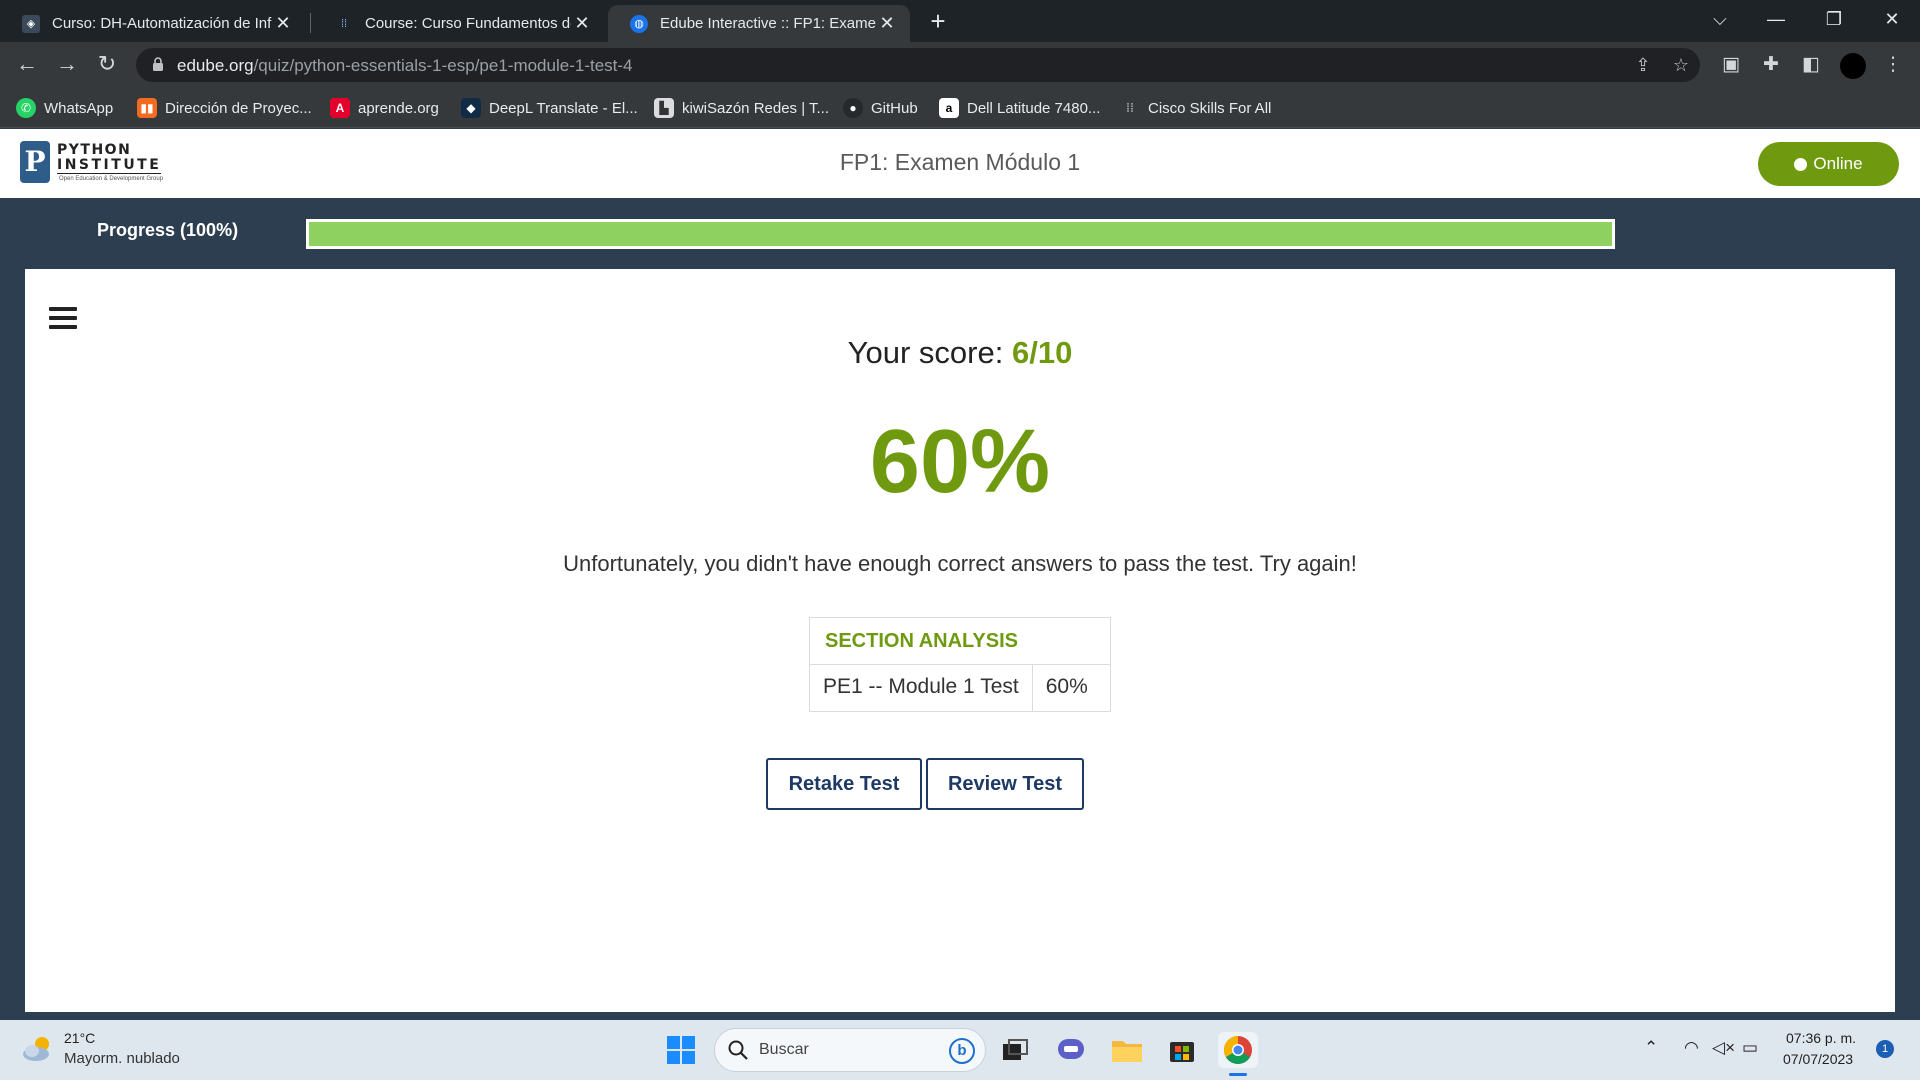 The image size is (1920, 1080). What do you see at coordinates (1691, 1048) in the screenshot?
I see `wifi-icon: ◠` at bounding box center [1691, 1048].